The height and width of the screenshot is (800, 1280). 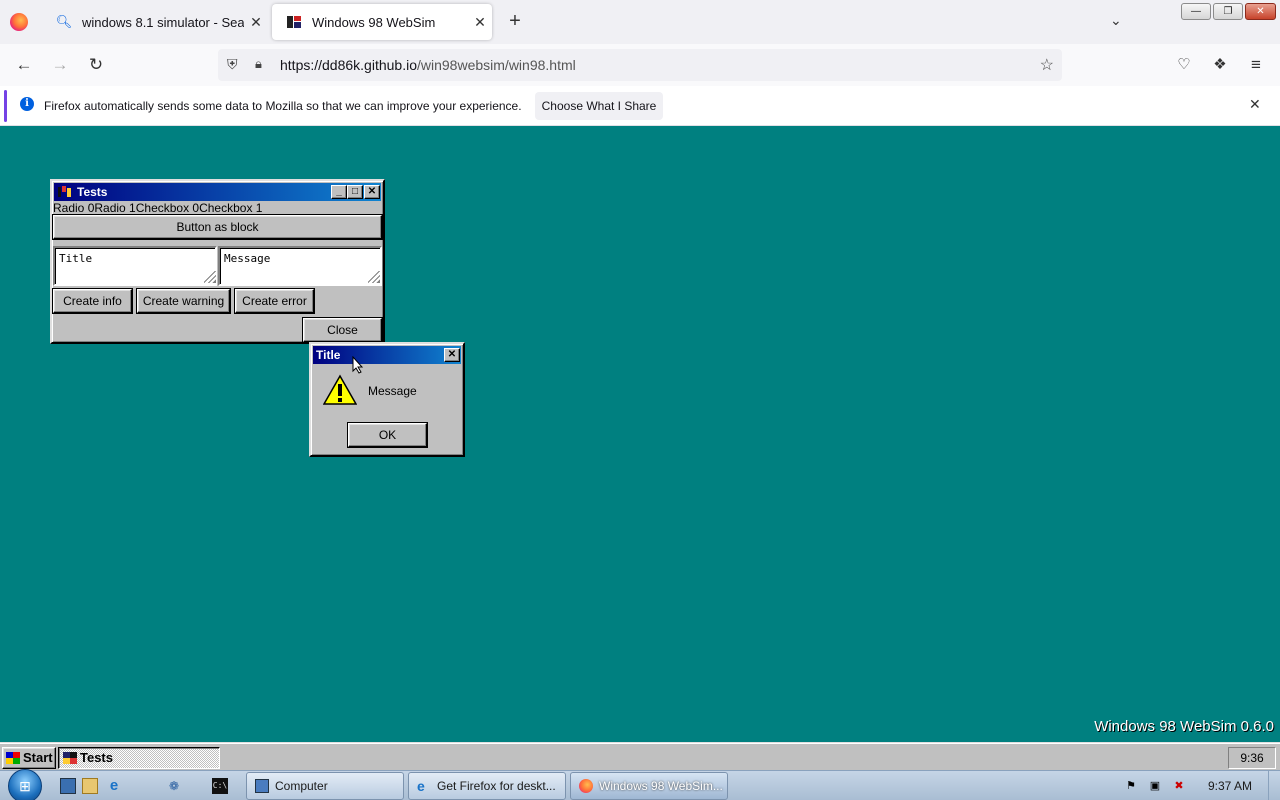 I want to click on radio-checkbox-row: Radio 0Radio 1Checkbox 0Checkbox 1, so click(x=157, y=208).